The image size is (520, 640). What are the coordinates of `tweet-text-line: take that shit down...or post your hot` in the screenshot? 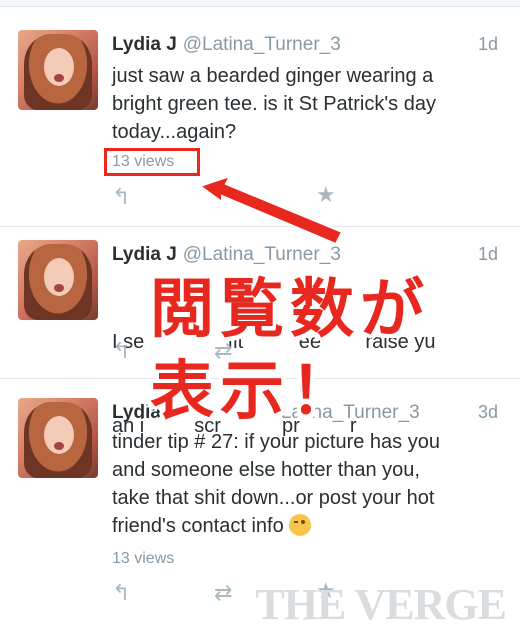 It's located at (273, 498).